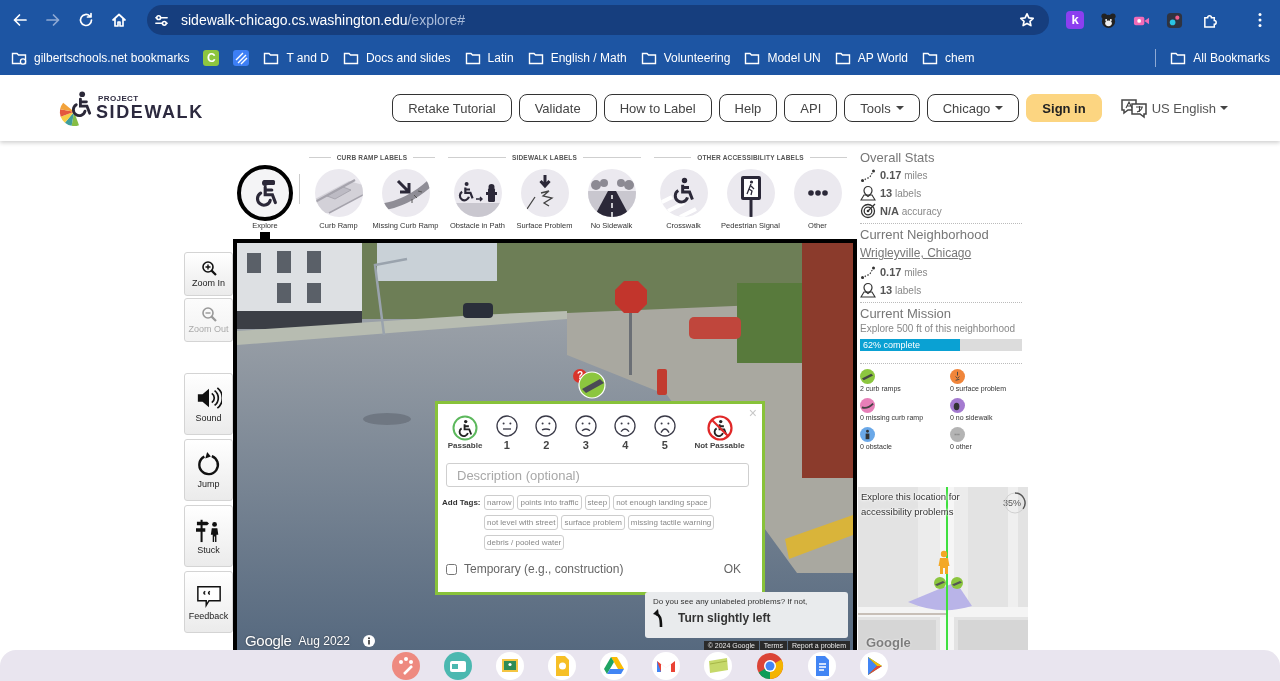 This screenshot has width=1280, height=681. What do you see at coordinates (748, 108) in the screenshot?
I see `nav-button: Help` at bounding box center [748, 108].